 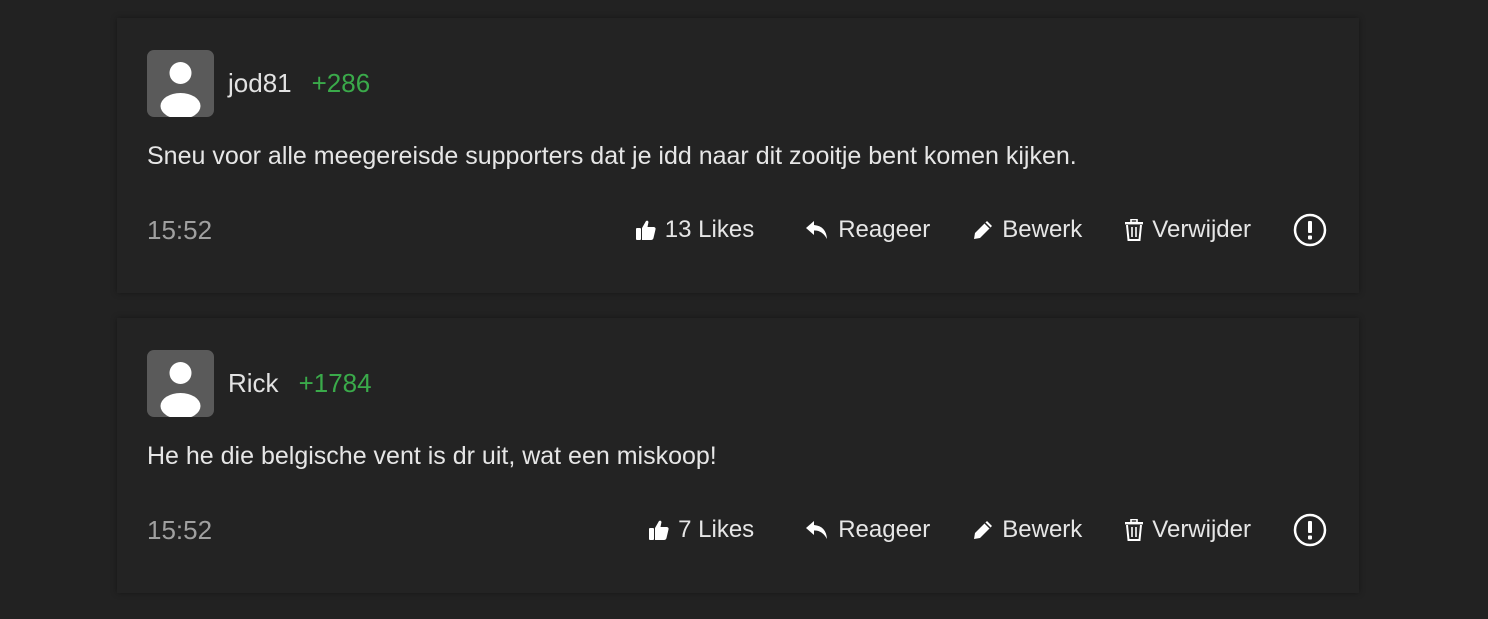 I want to click on like-count: 7 Likes, so click(x=716, y=529).